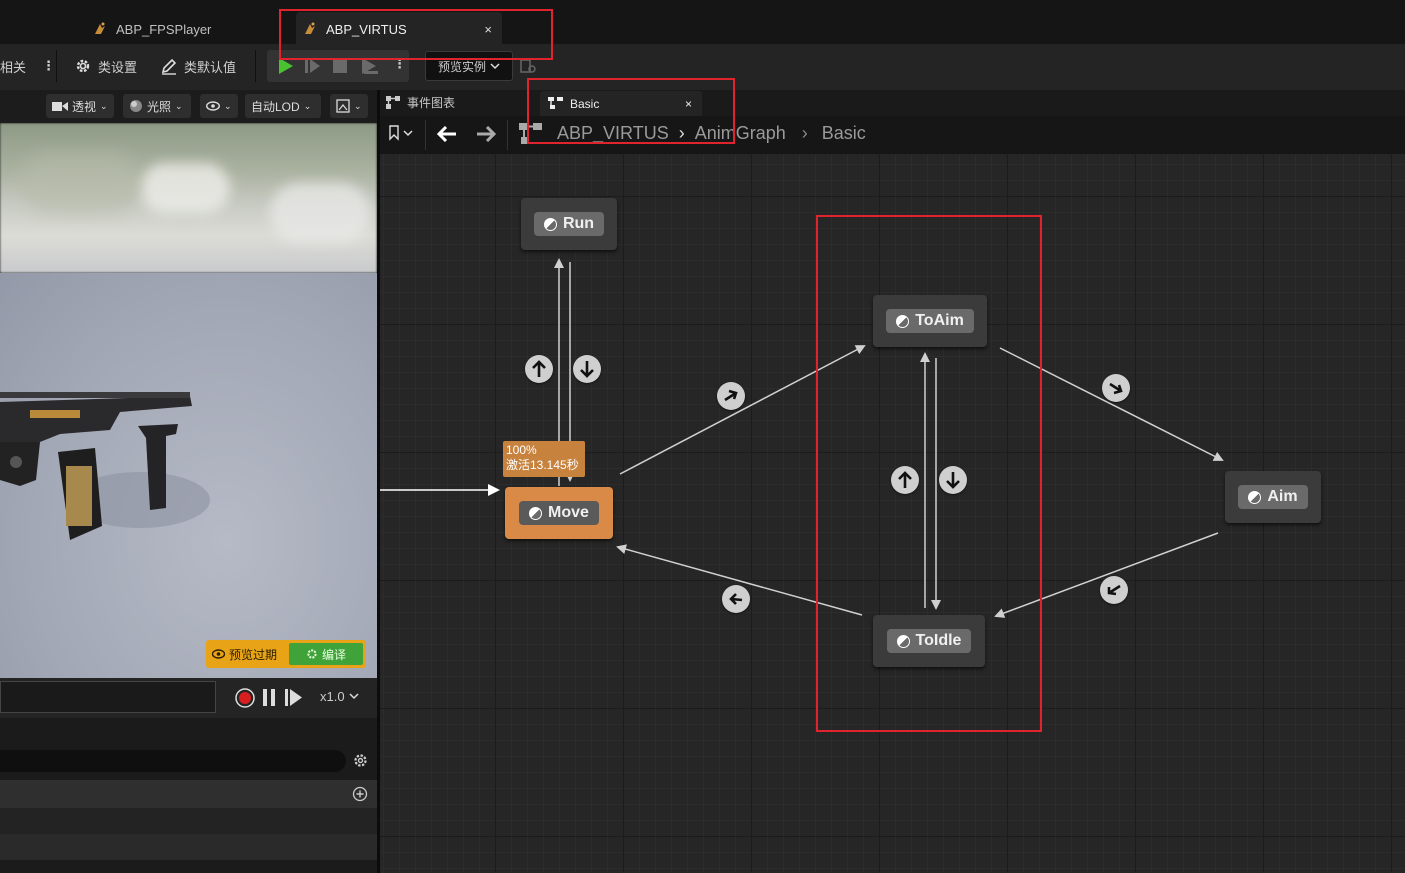  I want to click on details-category-row, so click(188, 794).